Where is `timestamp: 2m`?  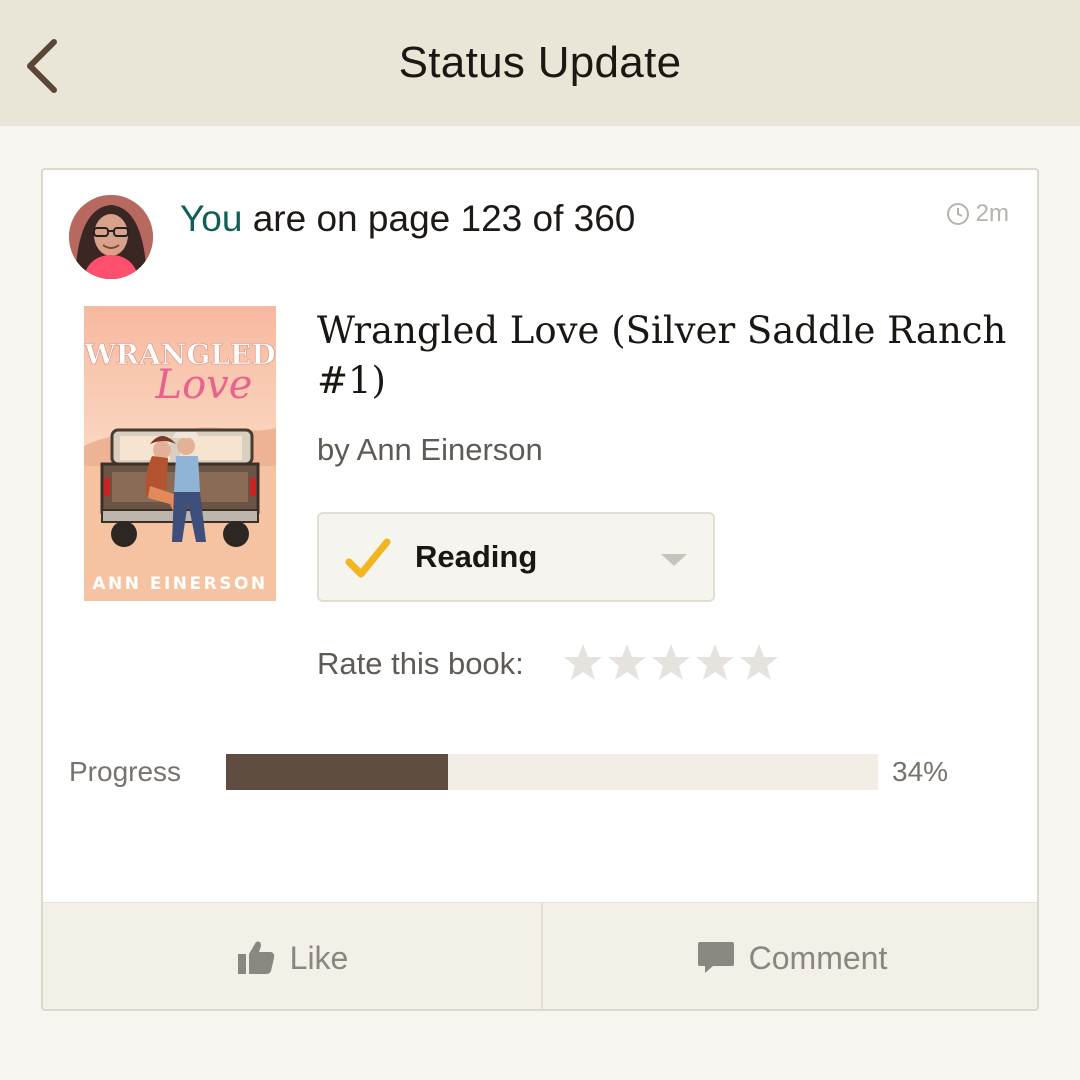
timestamp: 2m is located at coordinates (977, 214).